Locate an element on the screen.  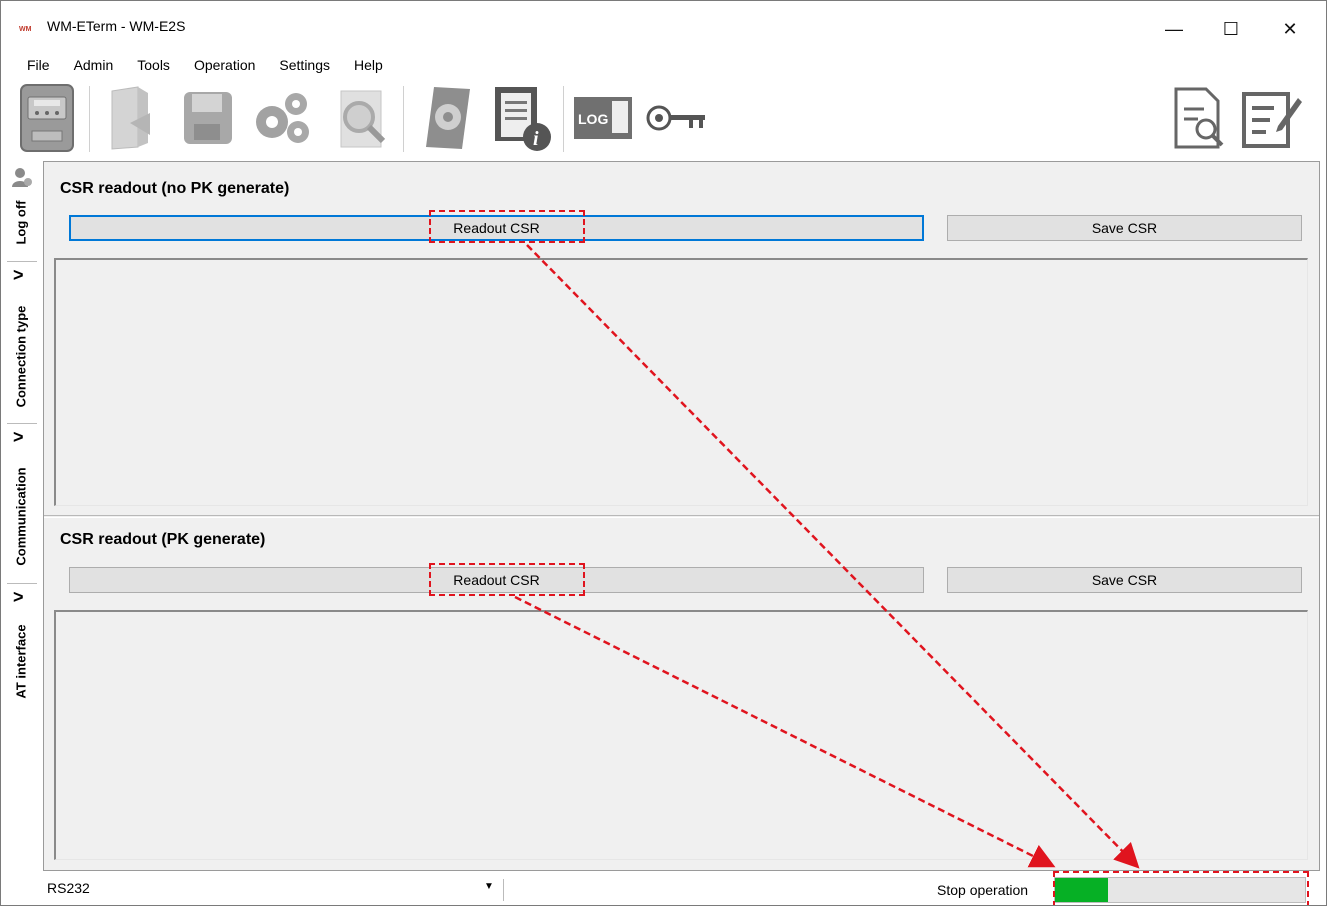
close-button: ✕ is located at coordinates (1290, 29).